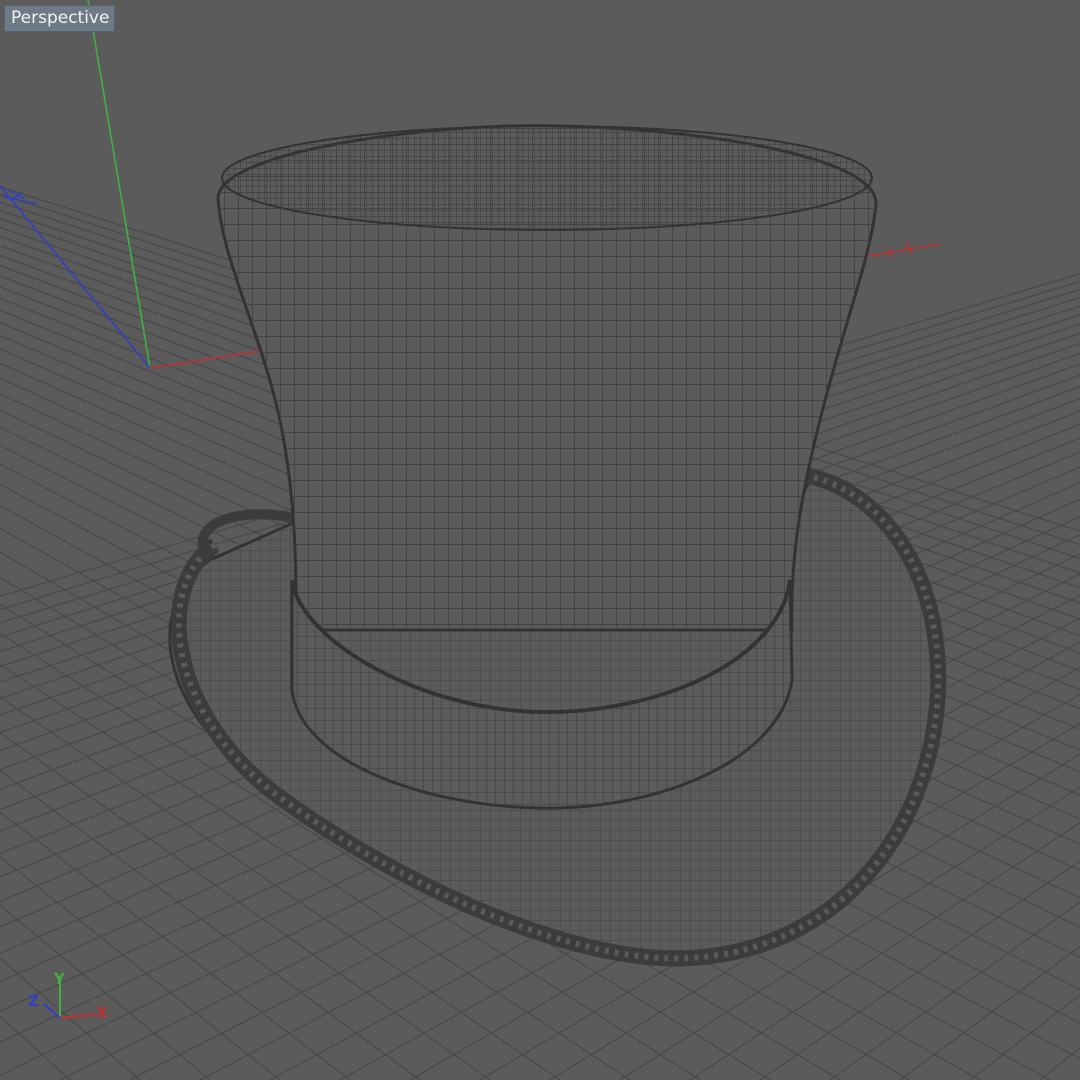 This screenshot has width=1080, height=1080. What do you see at coordinates (60, 18) in the screenshot?
I see `view-label-perspective: Perspective` at bounding box center [60, 18].